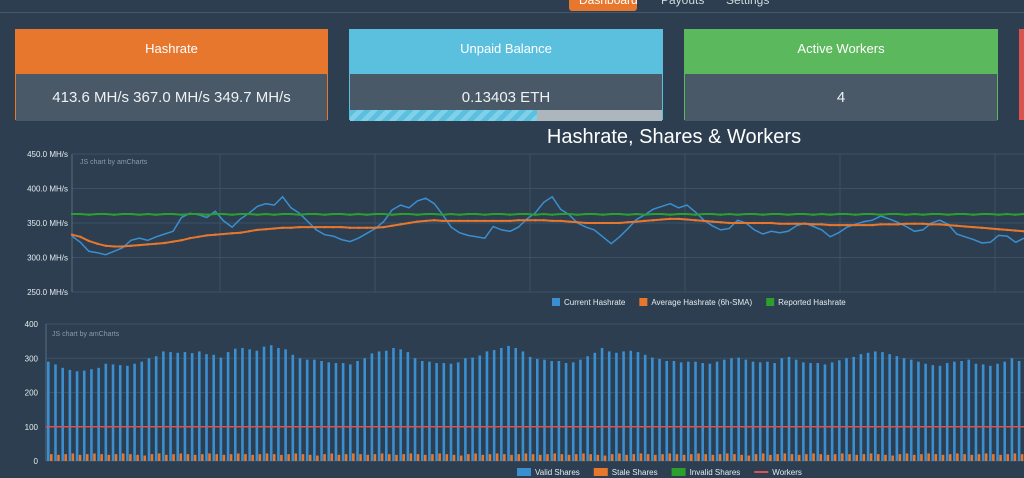 Image resolution: width=1024 pixels, height=478 pixels. What do you see at coordinates (603, 5) in the screenshot?
I see `tab-dashboard: Dashboard` at bounding box center [603, 5].